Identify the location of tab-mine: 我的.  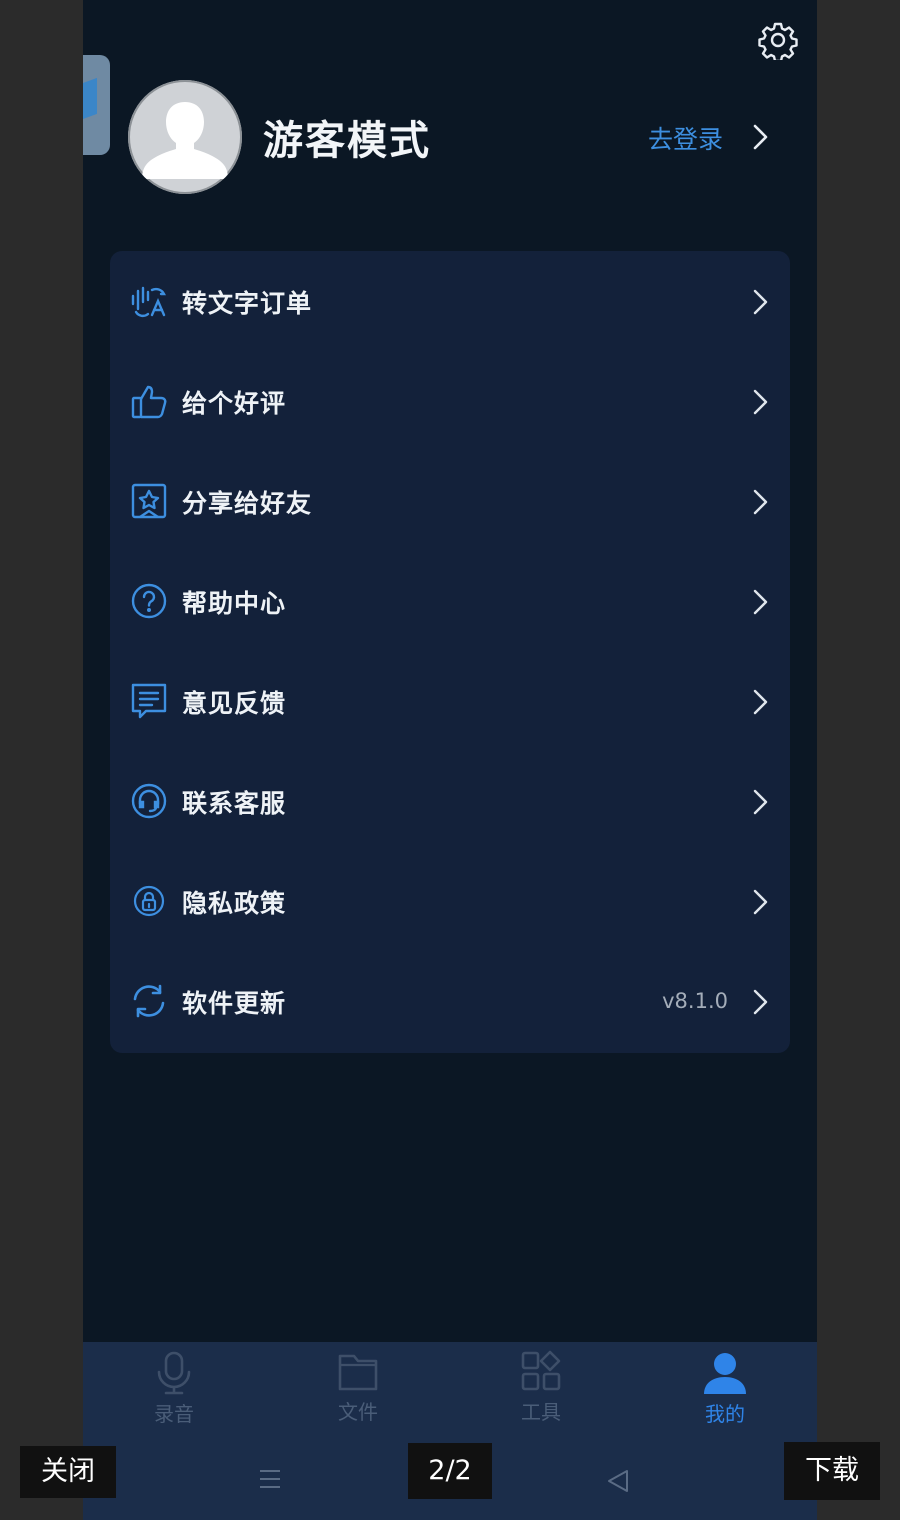
(725, 1393).